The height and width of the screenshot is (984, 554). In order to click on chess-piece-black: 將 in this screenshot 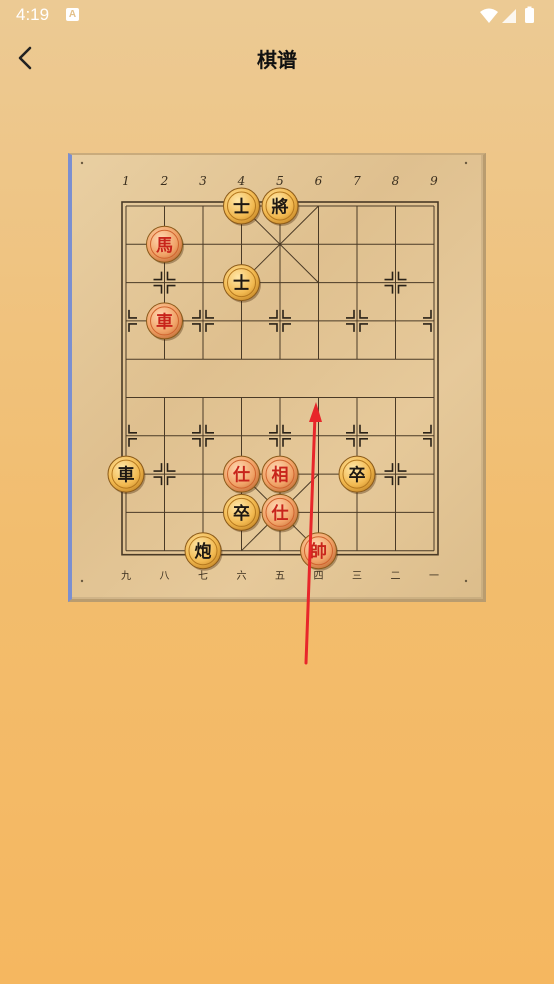, I will do `click(280, 206)`.